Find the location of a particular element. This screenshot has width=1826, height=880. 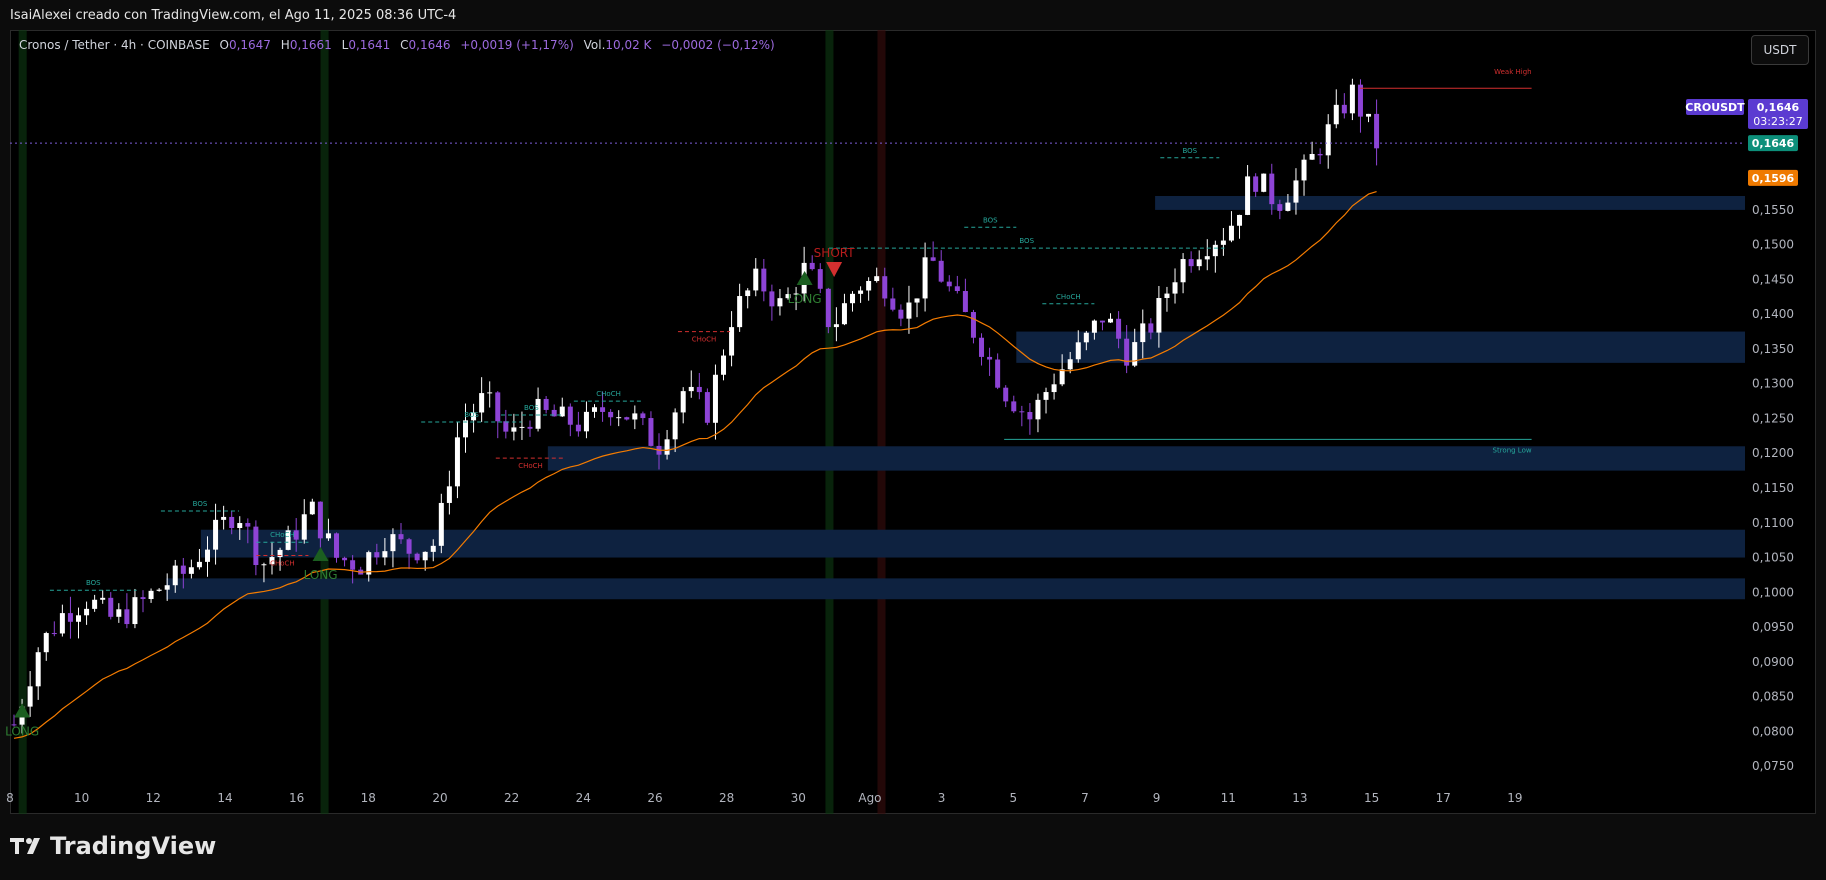

x-tick-label: 5 is located at coordinates (1013, 798).